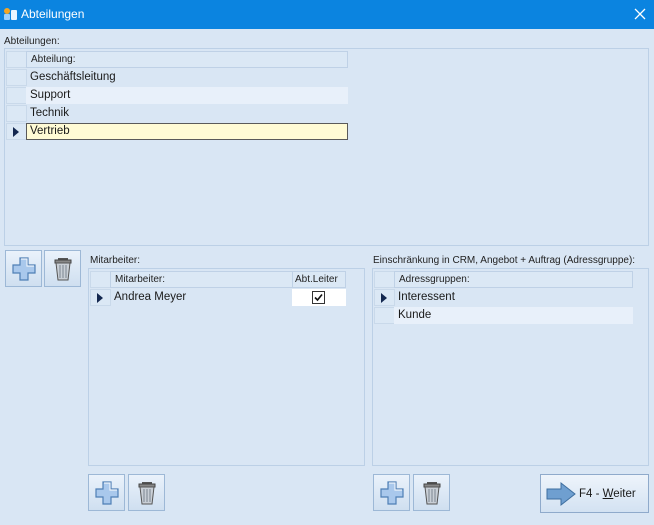  I want to click on arrow-right-icon, so click(561, 494).